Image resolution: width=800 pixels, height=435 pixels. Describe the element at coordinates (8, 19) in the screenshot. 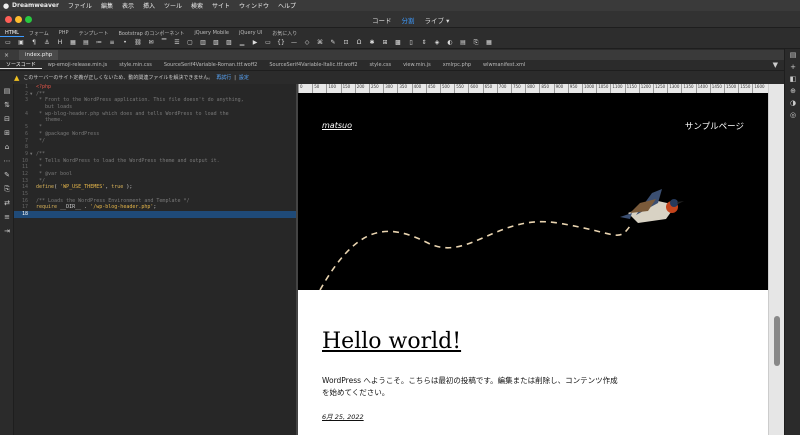

I see `close-window-button` at that location.